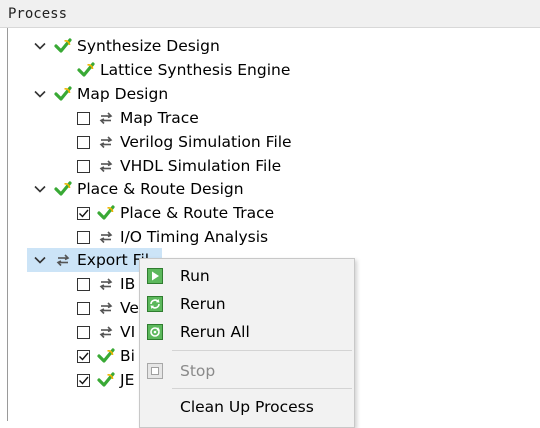 The width and height of the screenshot is (540, 428). I want to click on menu-item-stop: Stop, so click(247, 371).